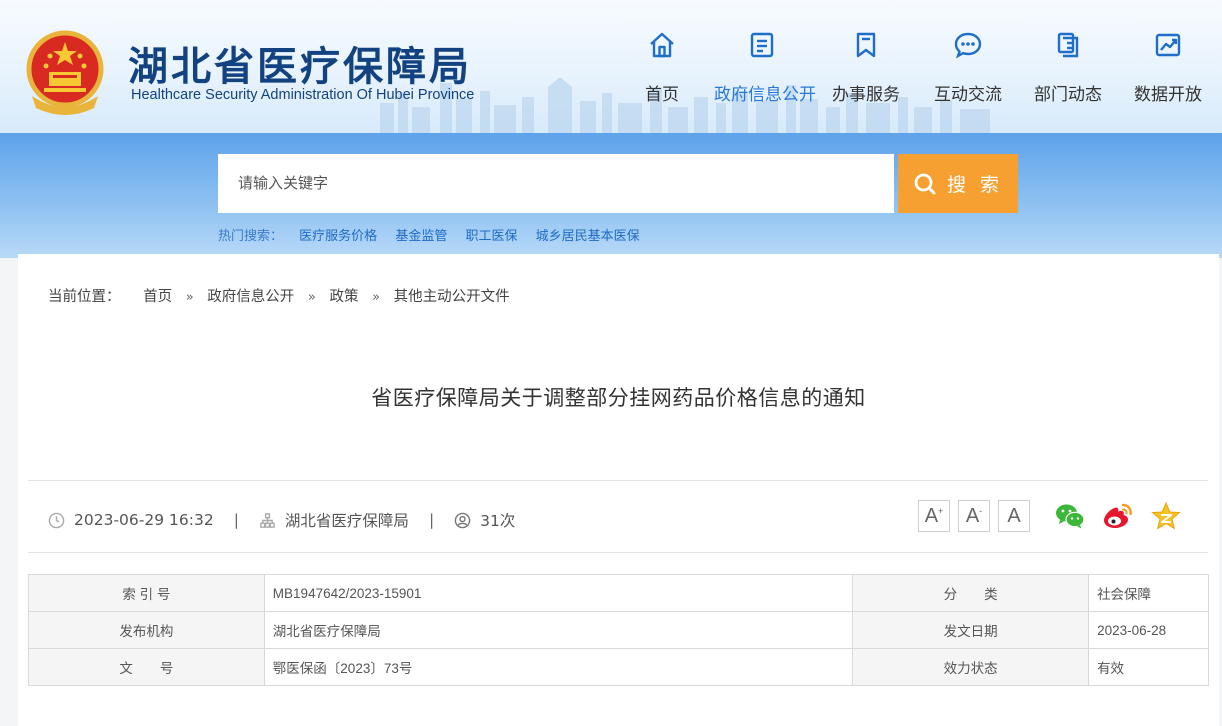 Image resolution: width=1222 pixels, height=726 pixels. What do you see at coordinates (981, 511) in the screenshot?
I see `font-button-sup: -` at bounding box center [981, 511].